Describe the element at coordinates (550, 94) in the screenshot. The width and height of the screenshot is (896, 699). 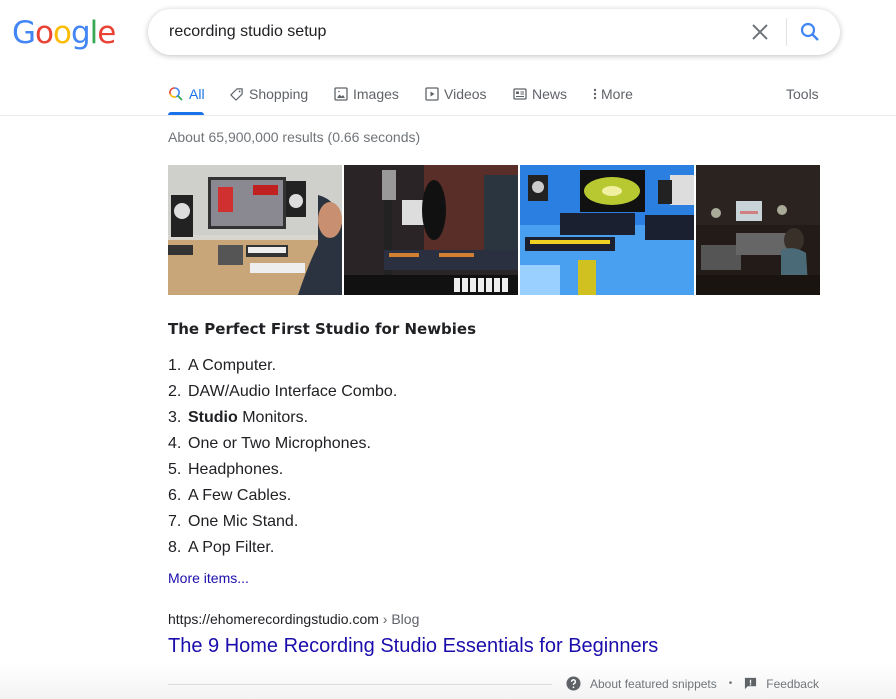
I see `tab-label: News` at that location.